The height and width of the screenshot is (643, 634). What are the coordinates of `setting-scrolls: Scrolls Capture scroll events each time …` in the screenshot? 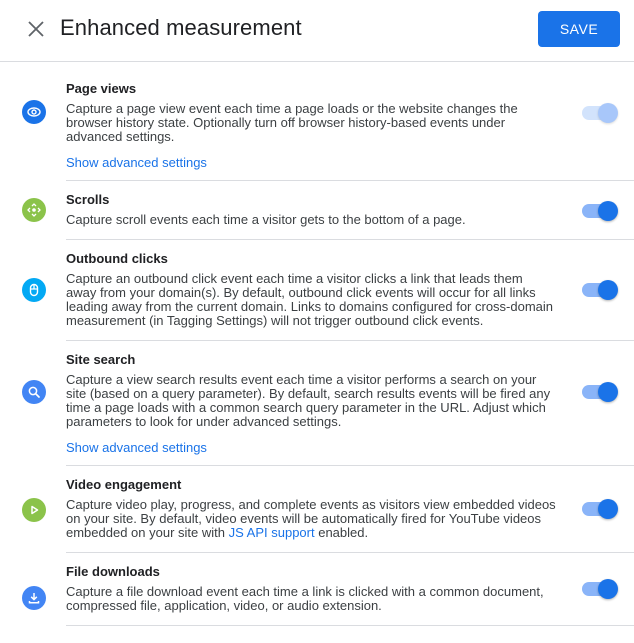 It's located at (328, 210).